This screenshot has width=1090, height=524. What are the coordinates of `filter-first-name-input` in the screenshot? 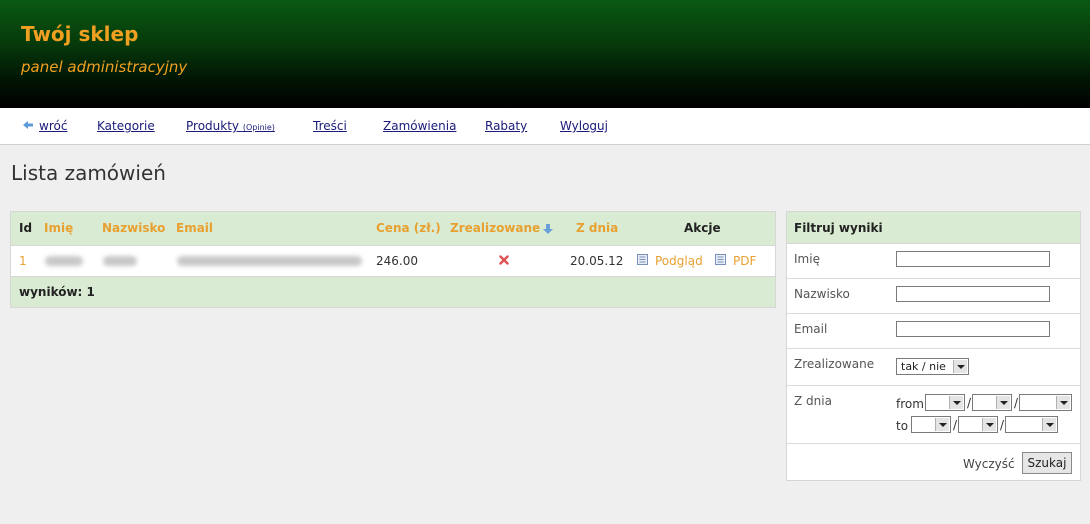 It's located at (973, 259).